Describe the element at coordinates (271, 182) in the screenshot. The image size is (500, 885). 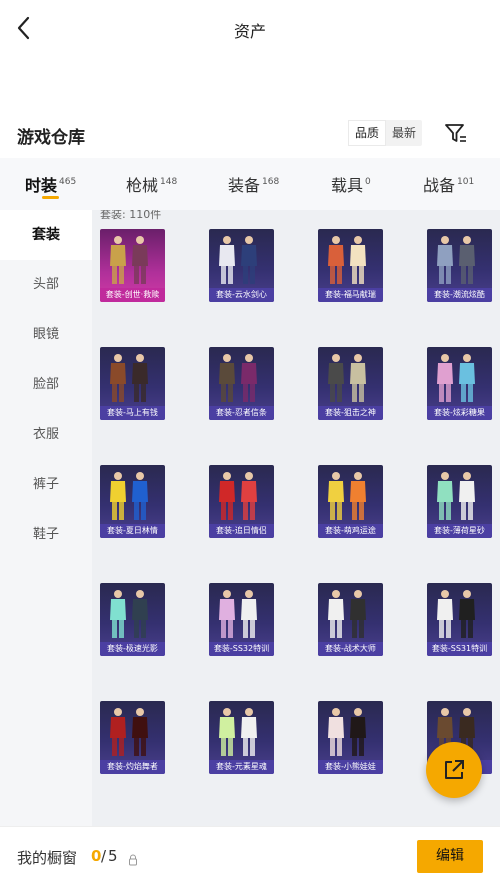
I see `tab-count: 168` at that location.